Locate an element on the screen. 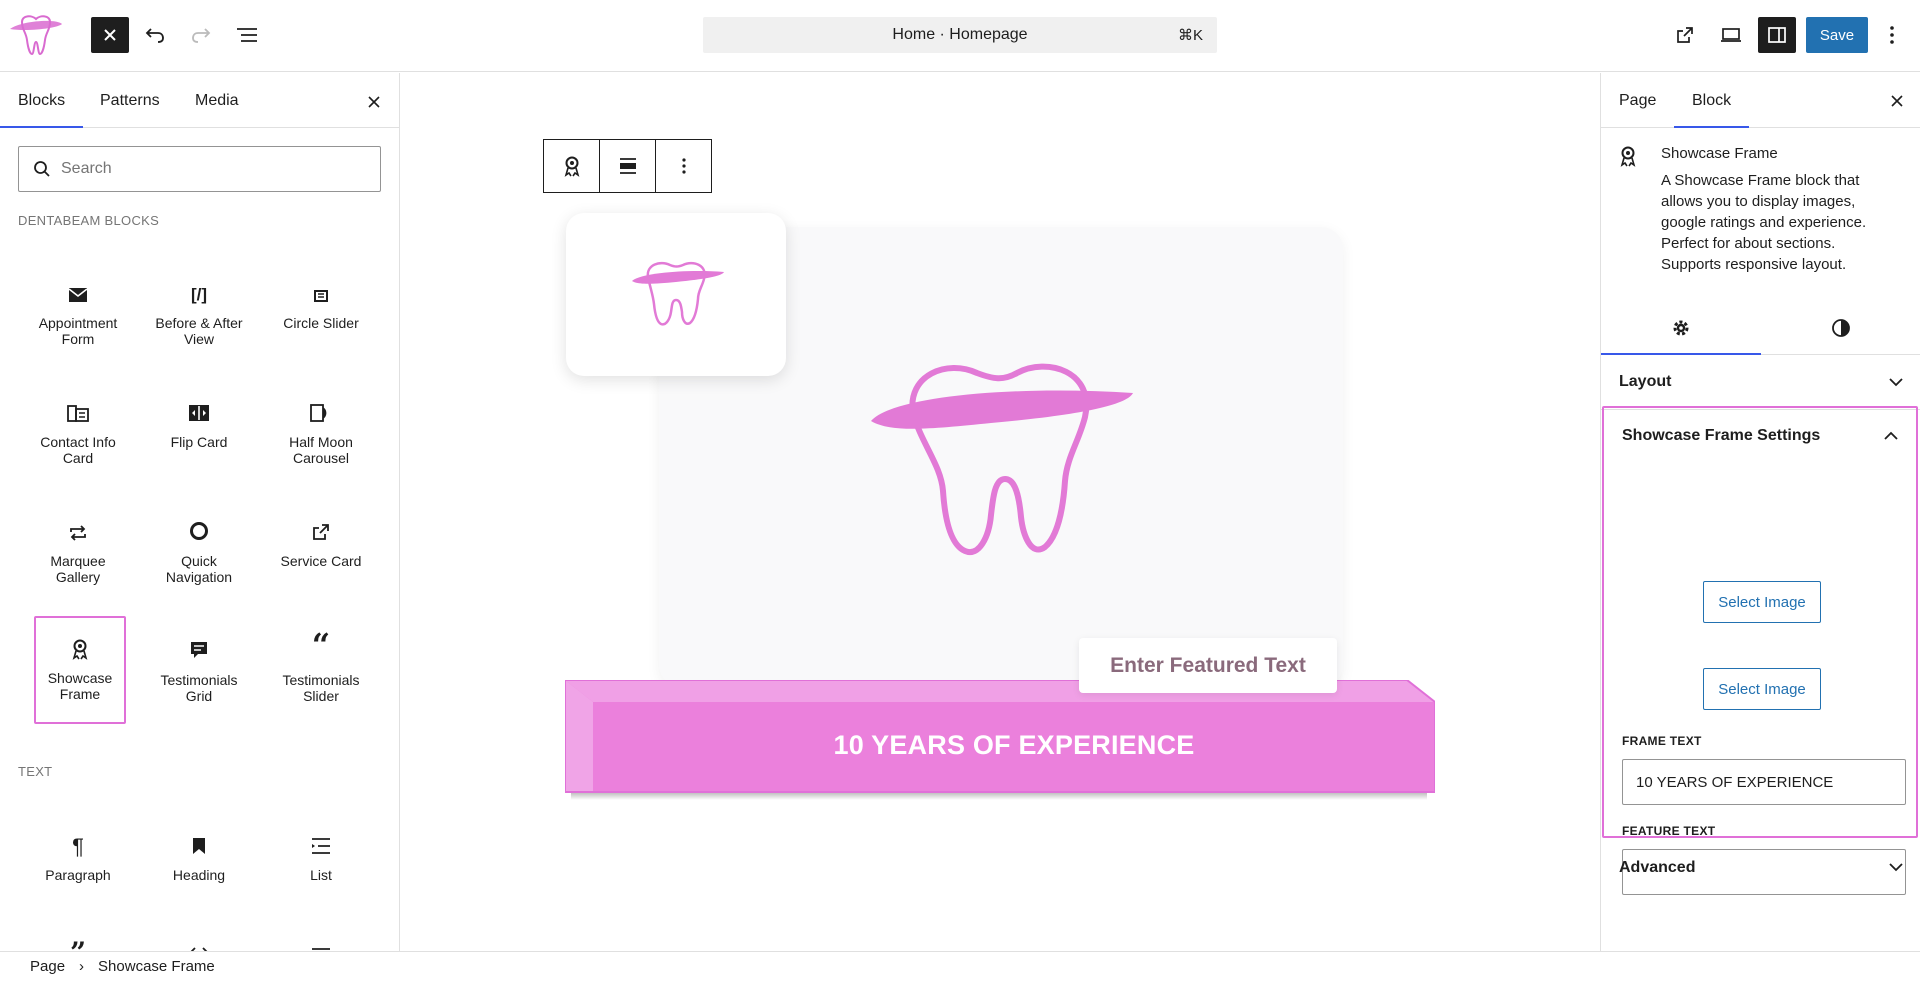 The image size is (1920, 981). redo-icon is located at coordinates (201, 35).